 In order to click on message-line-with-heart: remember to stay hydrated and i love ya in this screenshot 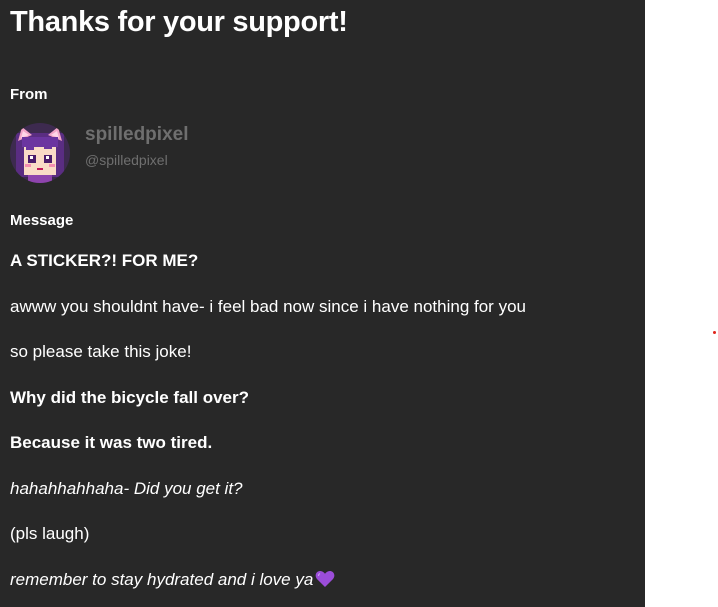, I will do `click(172, 581)`.